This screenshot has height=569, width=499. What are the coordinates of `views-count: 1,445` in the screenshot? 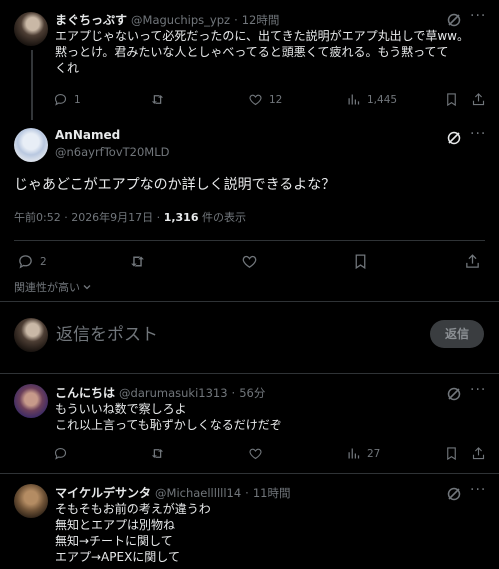 It's located at (382, 99).